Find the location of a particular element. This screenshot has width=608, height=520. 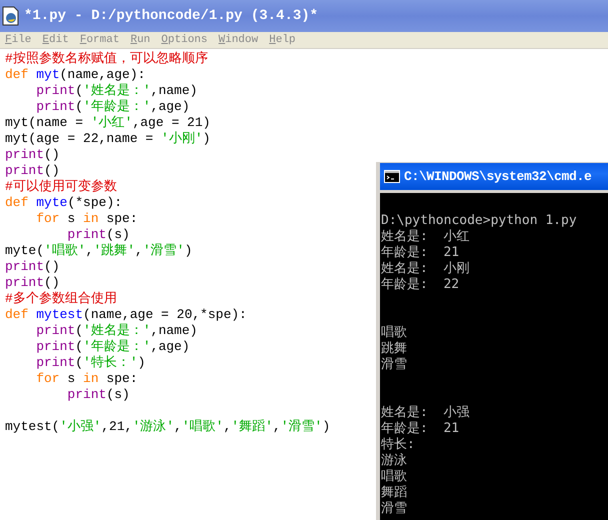

console-line: 特长: is located at coordinates (398, 445).